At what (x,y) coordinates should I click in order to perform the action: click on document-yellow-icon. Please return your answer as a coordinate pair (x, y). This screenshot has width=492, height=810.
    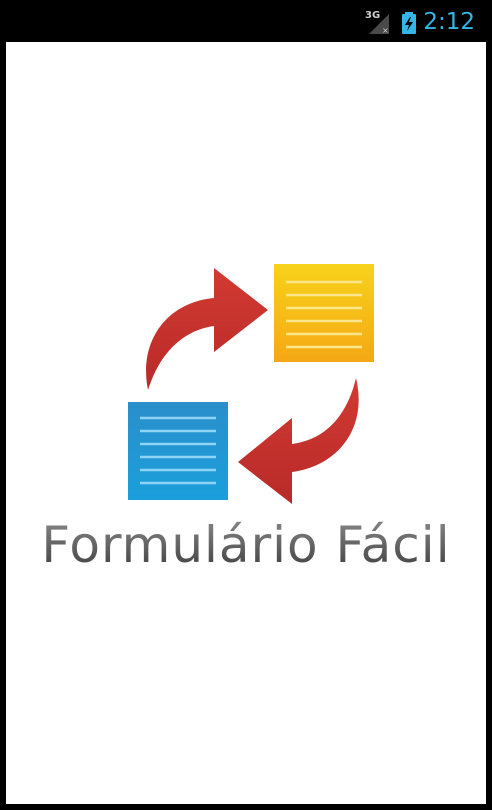
    Looking at the image, I should click on (324, 313).